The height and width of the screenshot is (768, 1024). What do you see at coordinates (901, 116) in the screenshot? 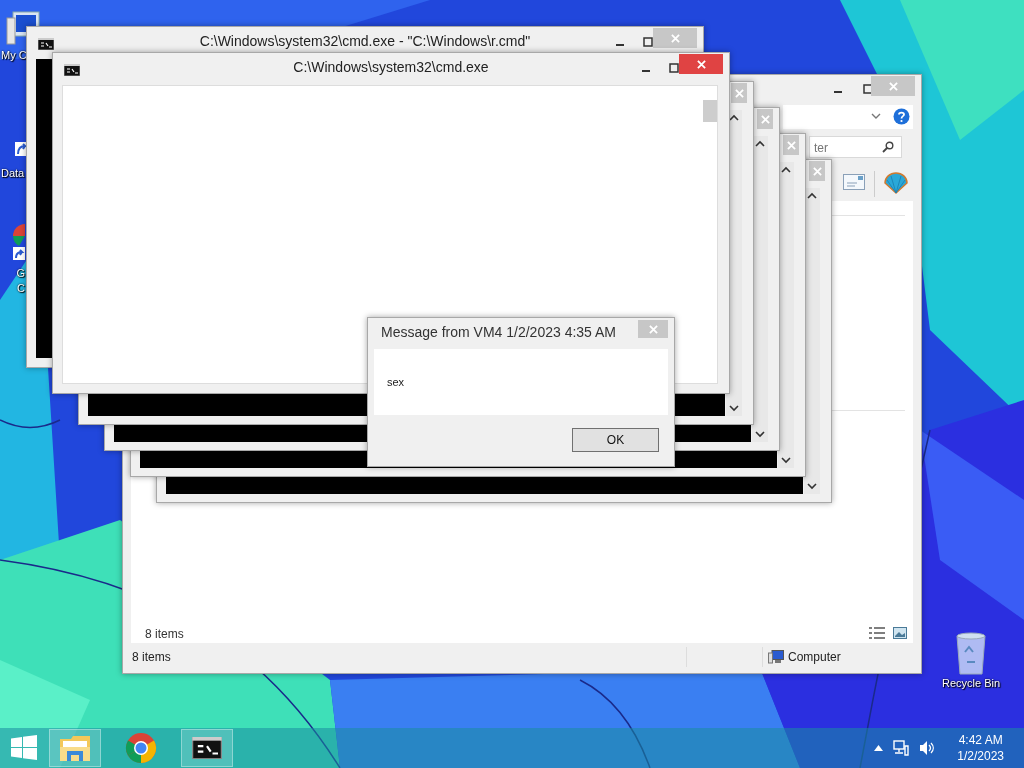
I see `help-icon` at bounding box center [901, 116].